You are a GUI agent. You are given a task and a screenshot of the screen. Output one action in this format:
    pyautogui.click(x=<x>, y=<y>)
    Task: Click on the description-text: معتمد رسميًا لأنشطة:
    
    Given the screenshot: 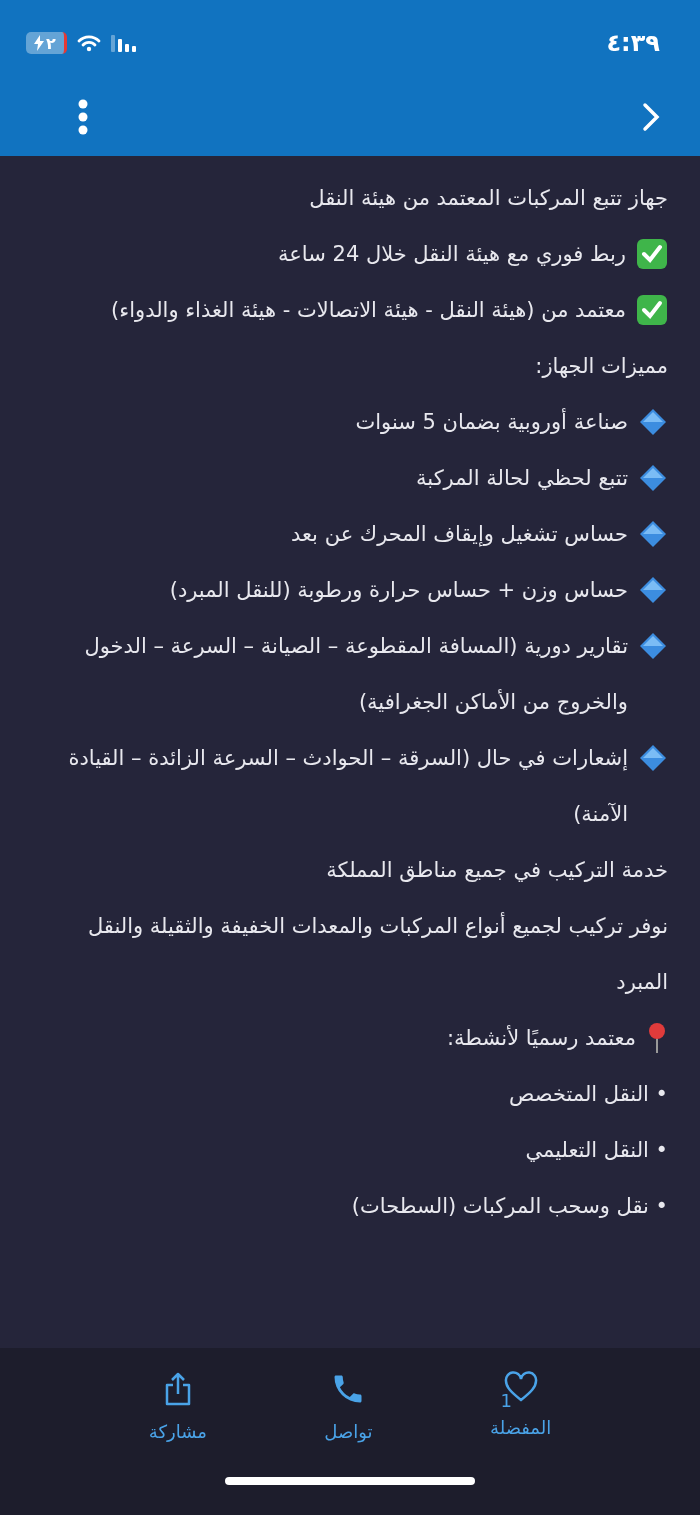 What is the action you would take?
    pyautogui.click(x=541, y=1038)
    